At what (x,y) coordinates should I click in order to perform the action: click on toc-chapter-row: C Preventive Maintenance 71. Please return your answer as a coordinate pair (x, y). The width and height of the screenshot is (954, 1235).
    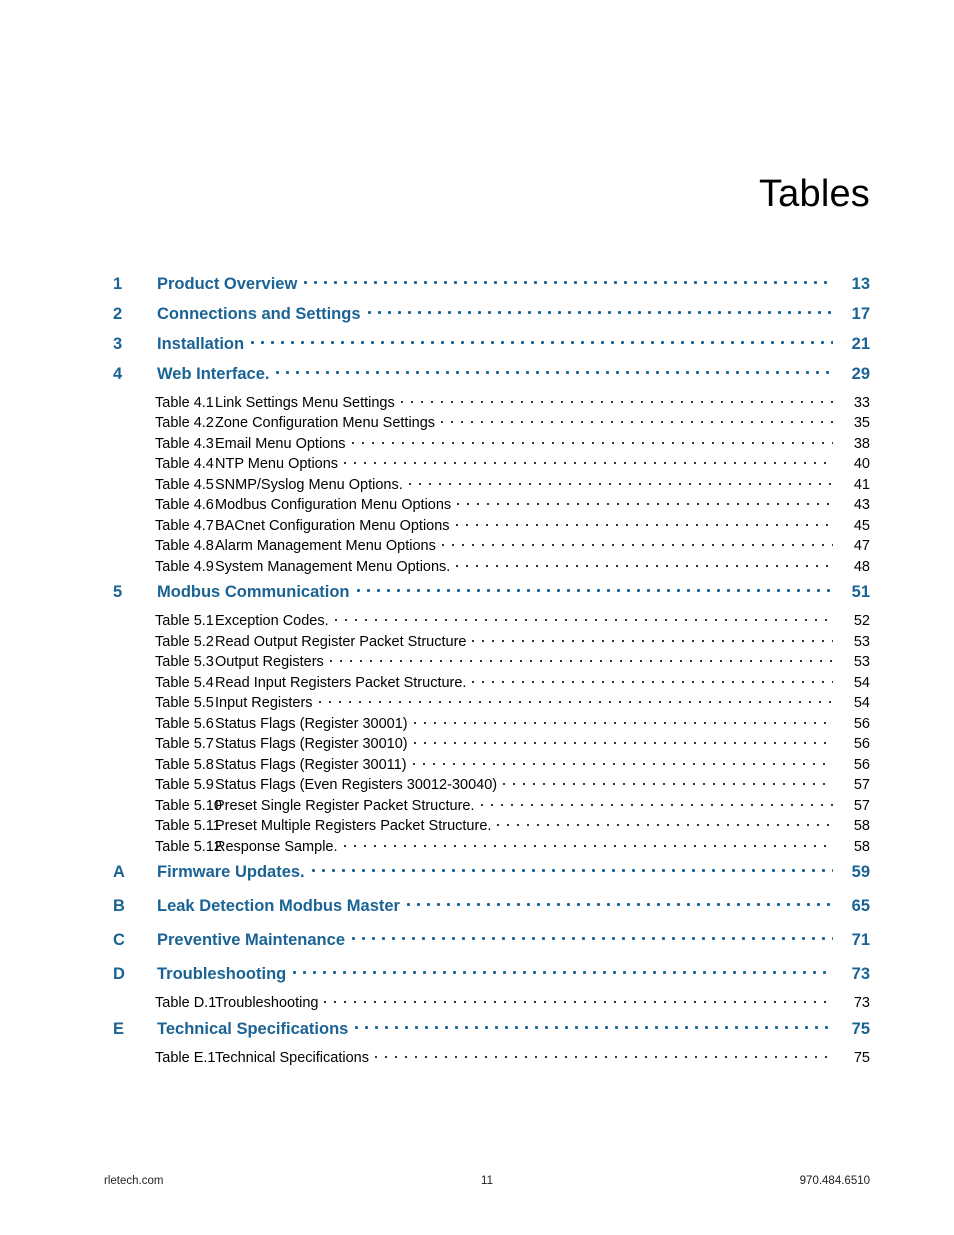
    Looking at the image, I should click on (491, 944).